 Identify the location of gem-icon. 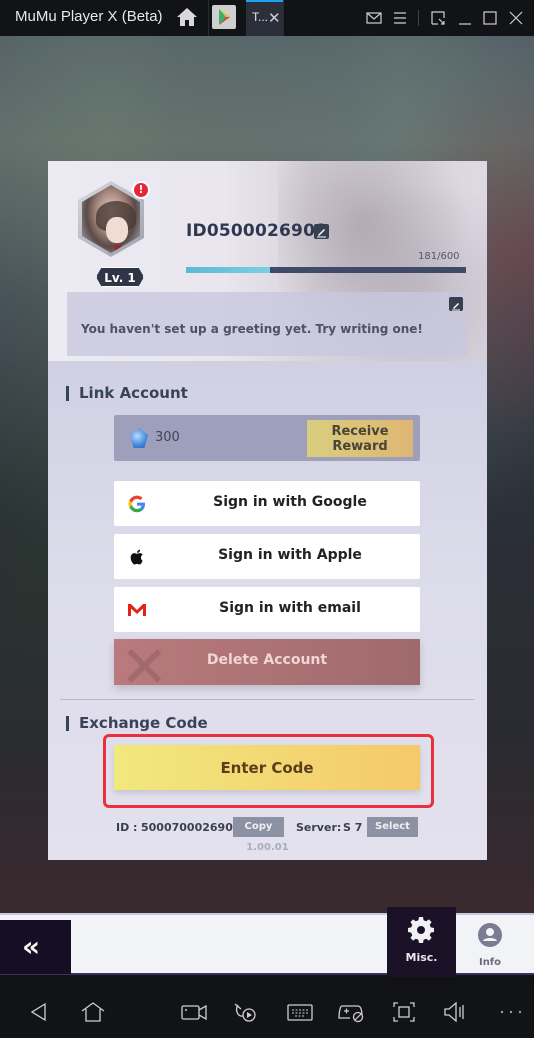
(139, 438).